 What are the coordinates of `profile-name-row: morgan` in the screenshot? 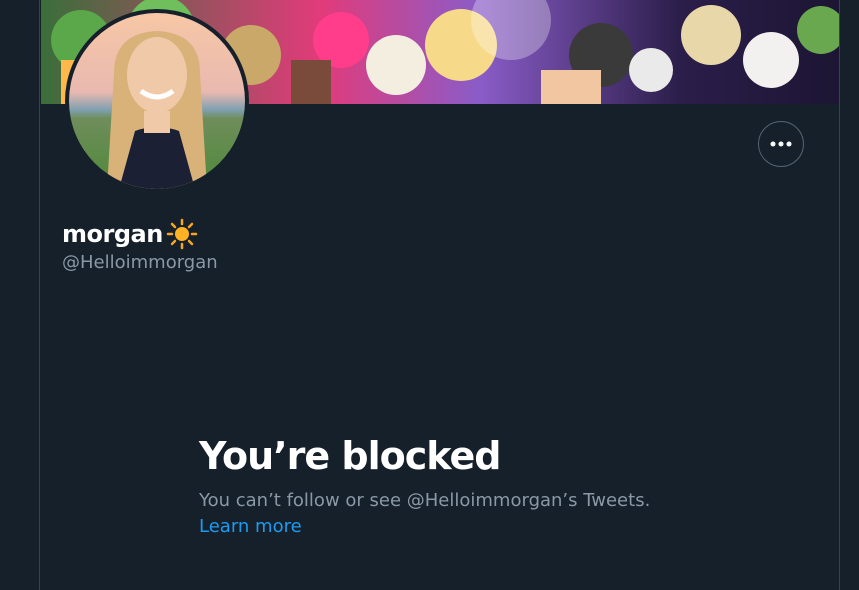 It's located at (130, 234).